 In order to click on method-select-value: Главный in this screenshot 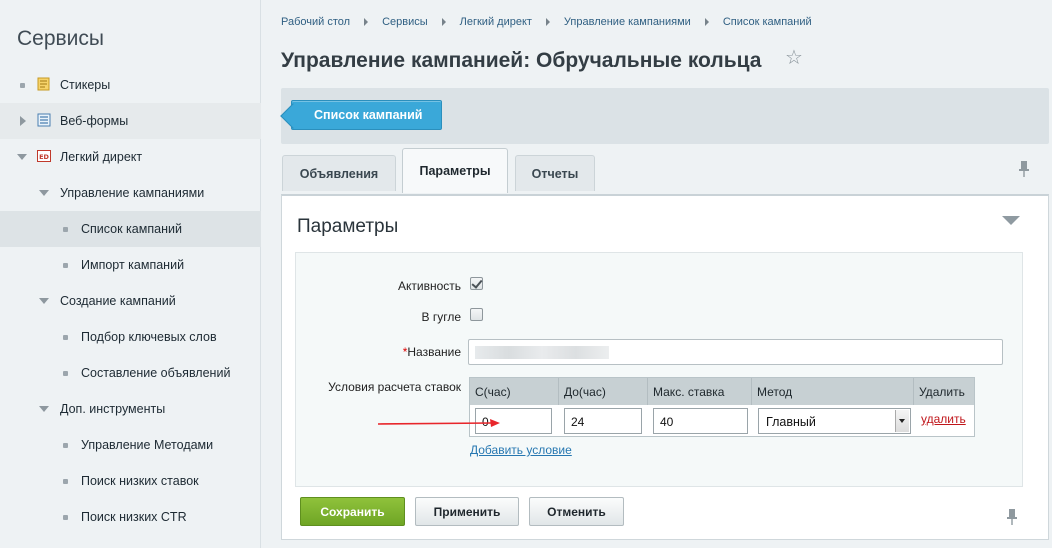, I will do `click(791, 422)`.